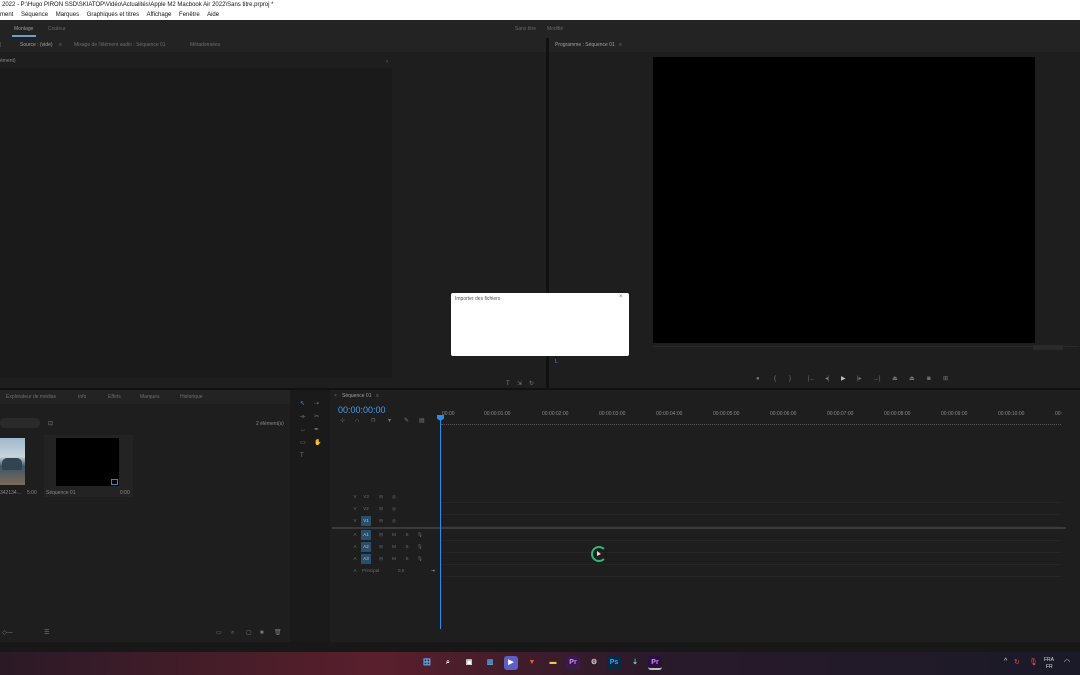  I want to click on mark-in-icon: {, so click(775, 379).